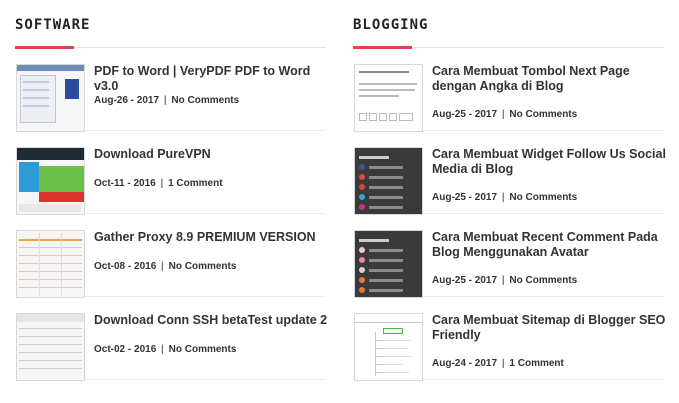 Image resolution: width=679 pixels, height=403 pixels. Describe the element at coordinates (165, 266) in the screenshot. I see `post-meta: Oct-08 - 2016 | No Comments` at that location.